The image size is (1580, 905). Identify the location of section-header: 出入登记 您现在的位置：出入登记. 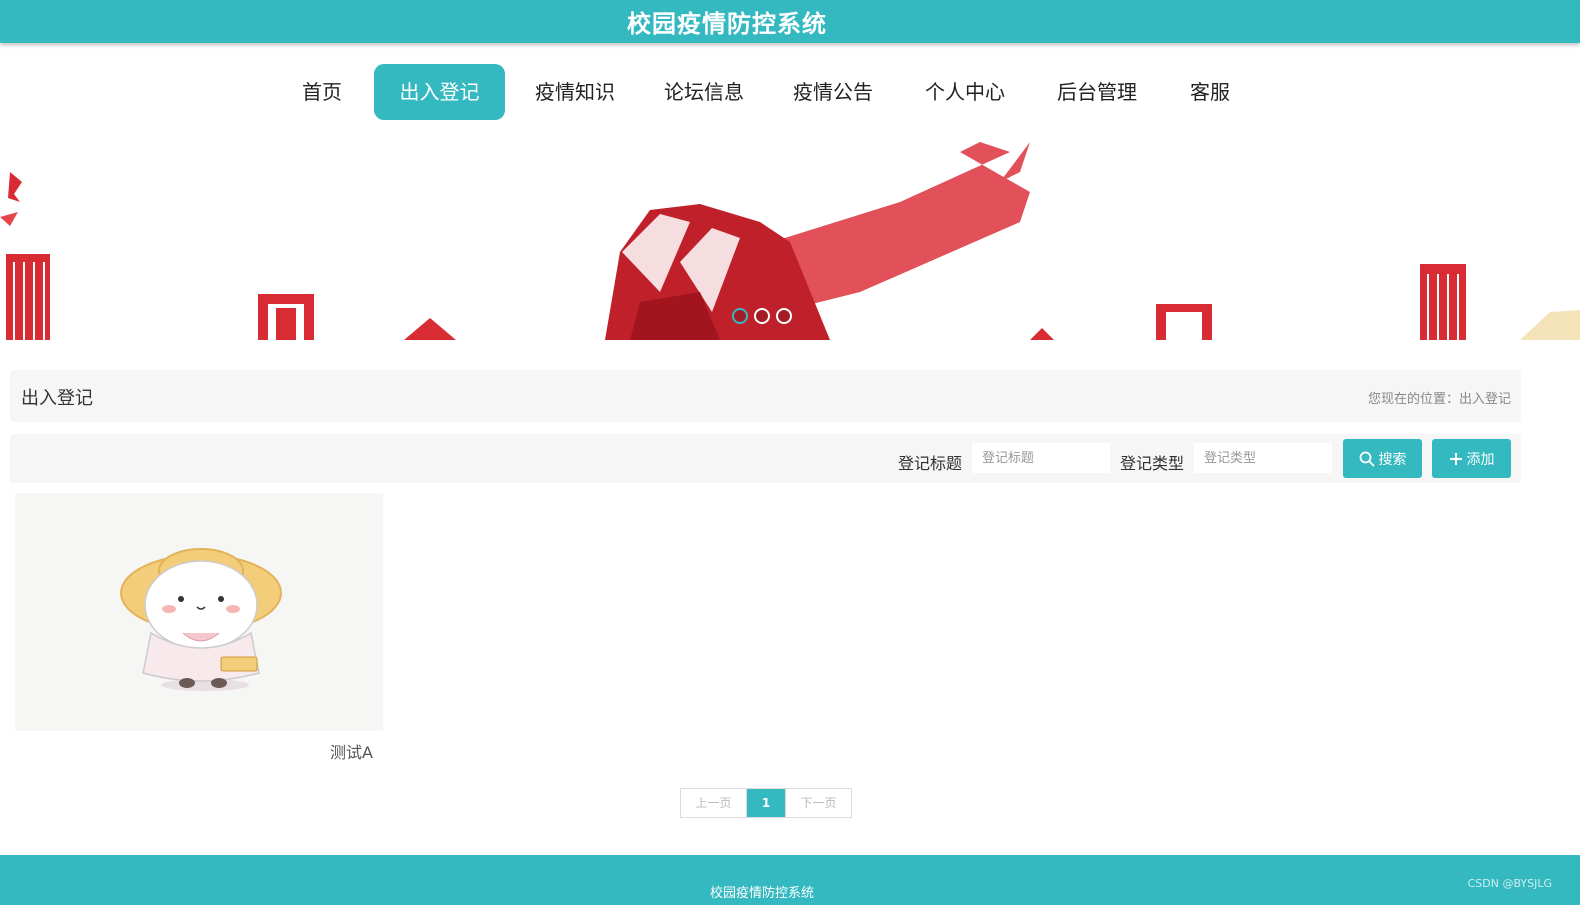
(765, 396).